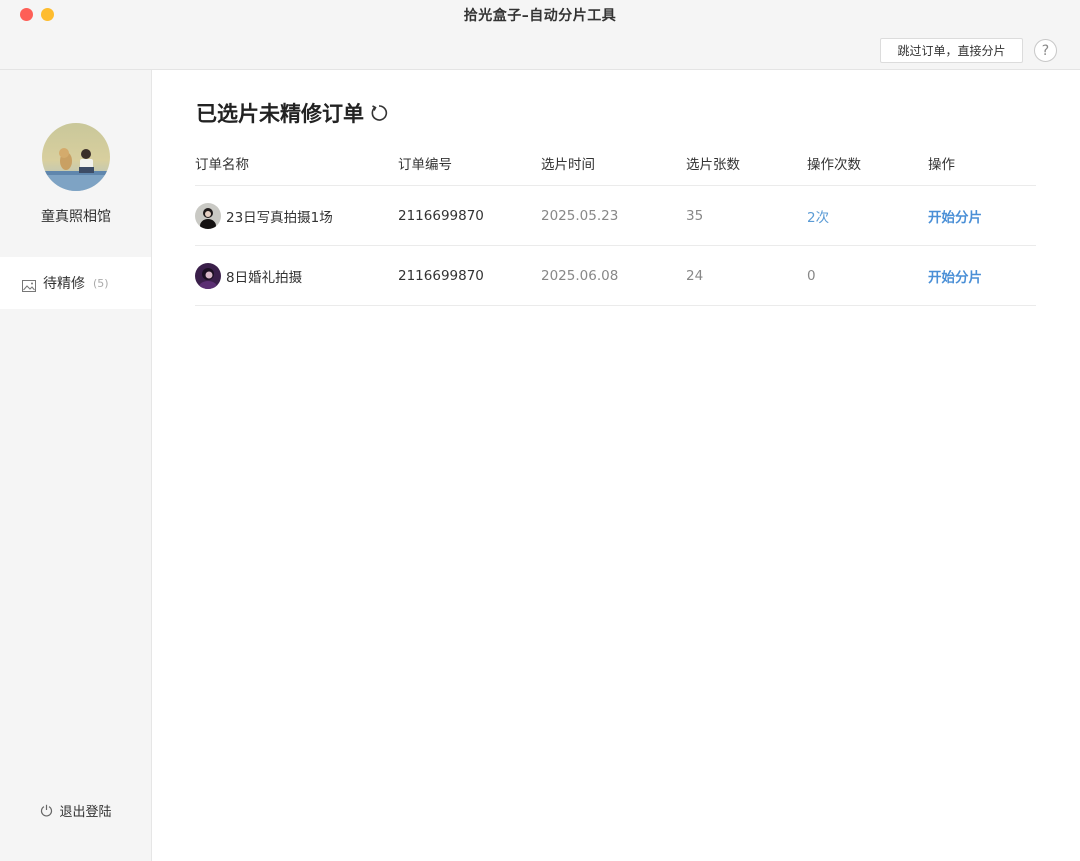 The image size is (1080, 861). What do you see at coordinates (580, 215) in the screenshot?
I see `selection-time: 2025.05.23` at bounding box center [580, 215].